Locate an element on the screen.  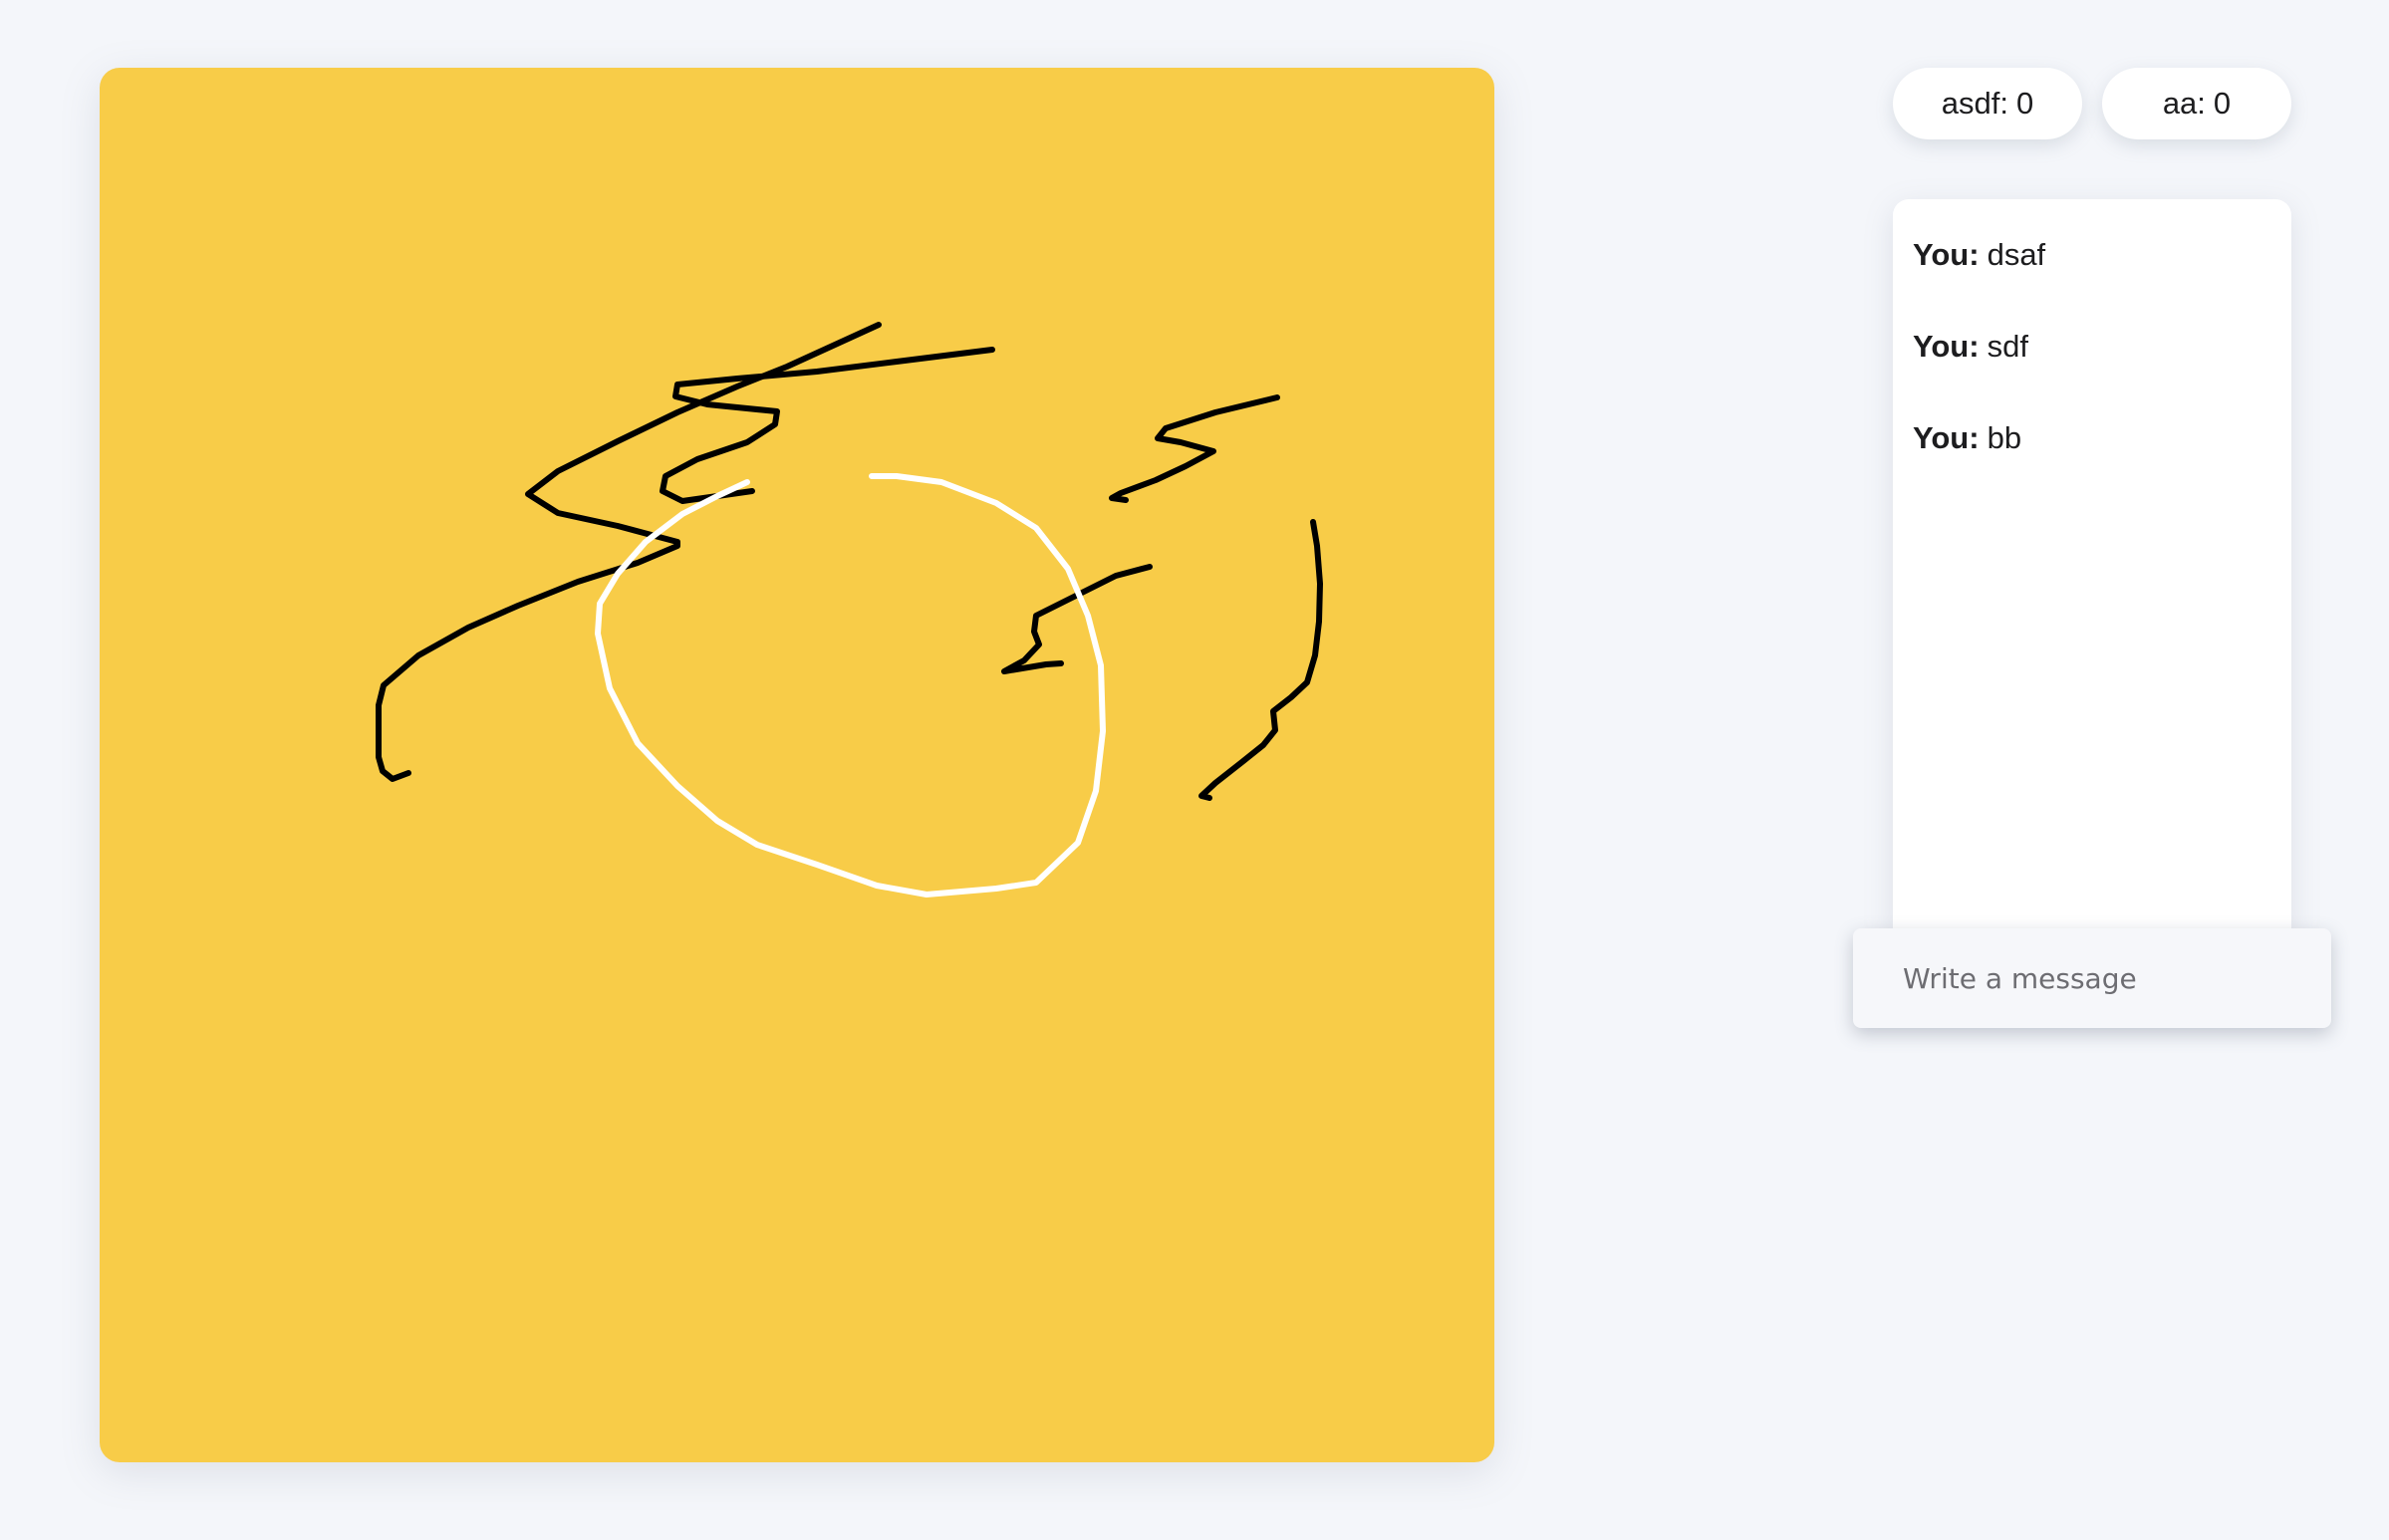
player-score-badge: aa:0 is located at coordinates (2196, 103).